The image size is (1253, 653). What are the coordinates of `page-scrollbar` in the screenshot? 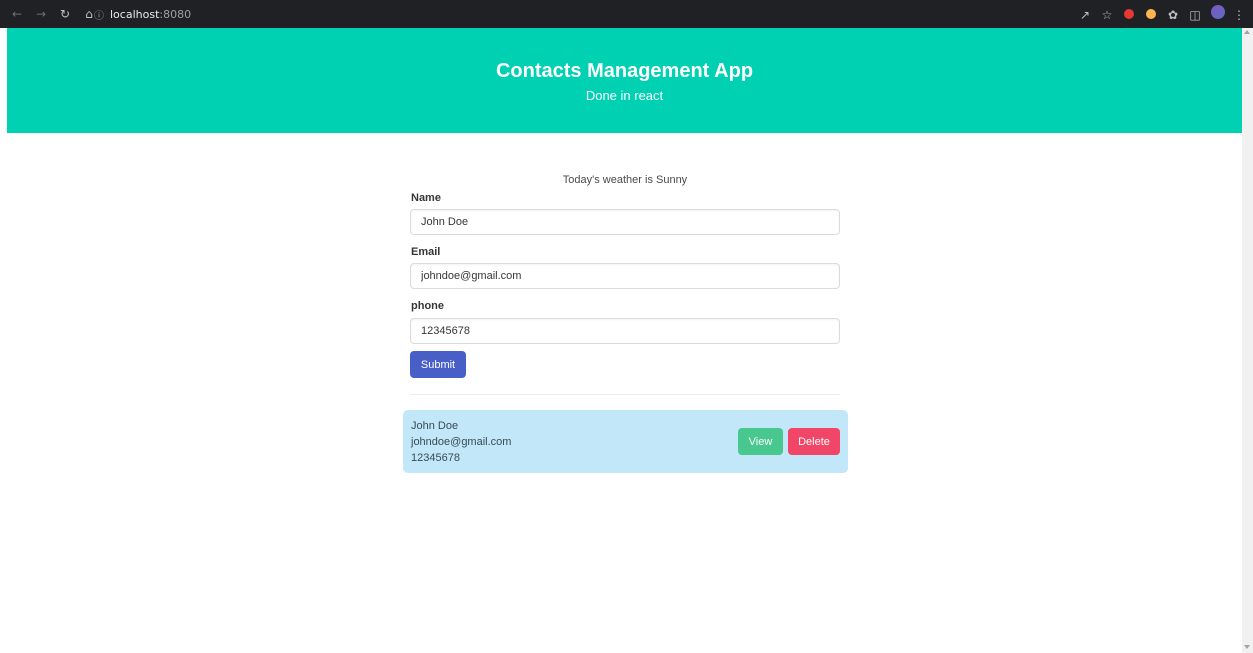 It's located at (1247, 340).